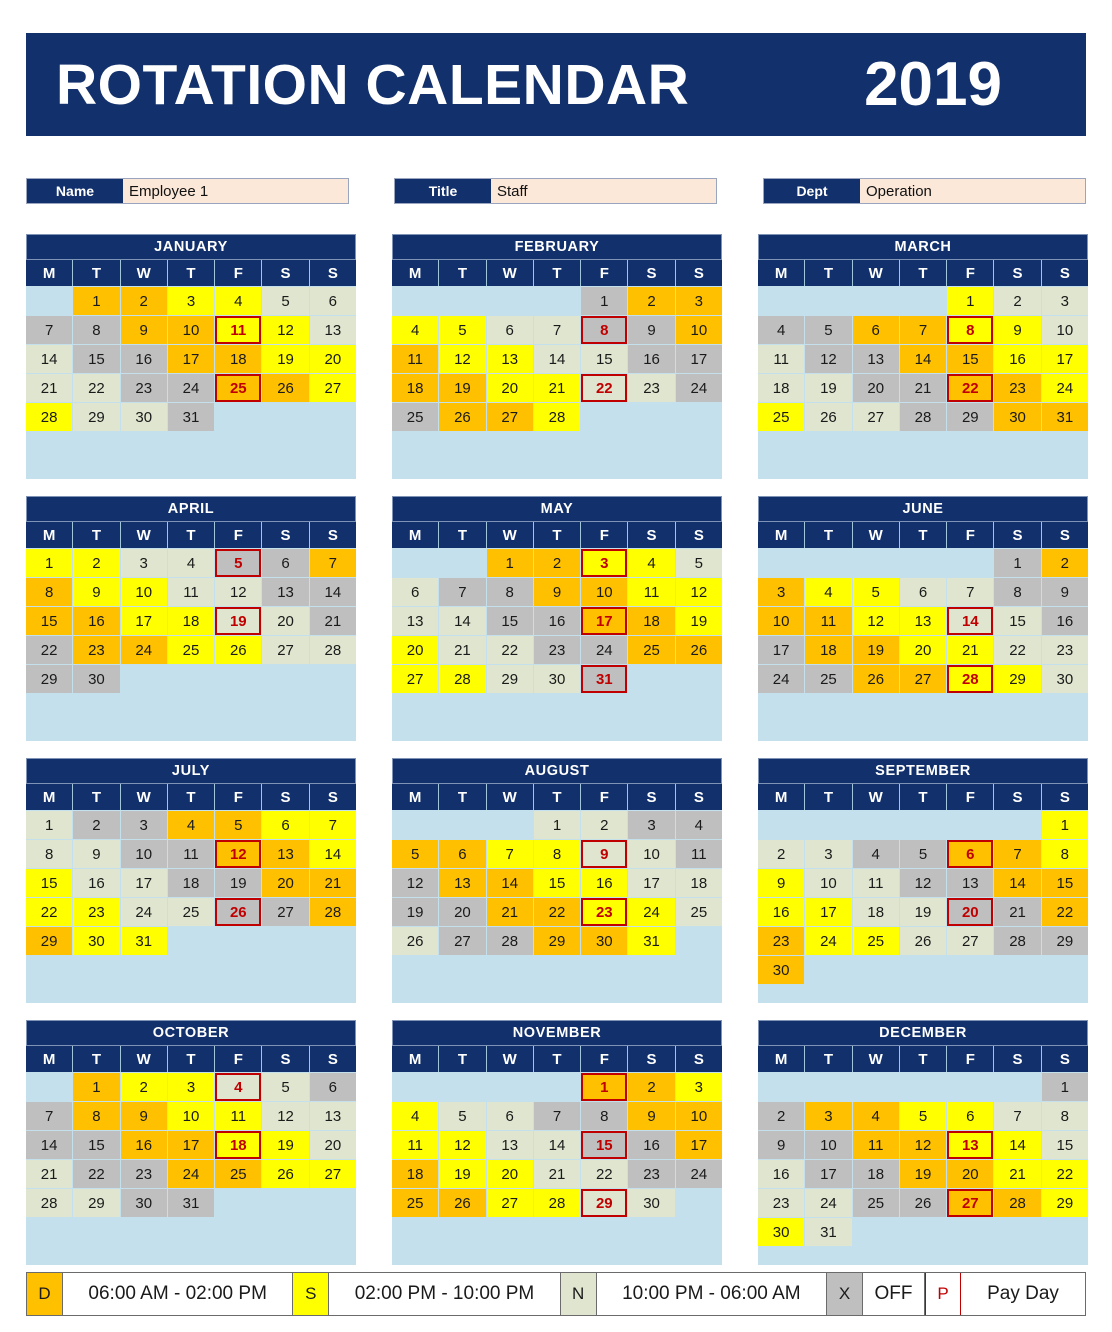 The image size is (1112, 1332). I want to click on day-cell: 18, so click(781, 388).